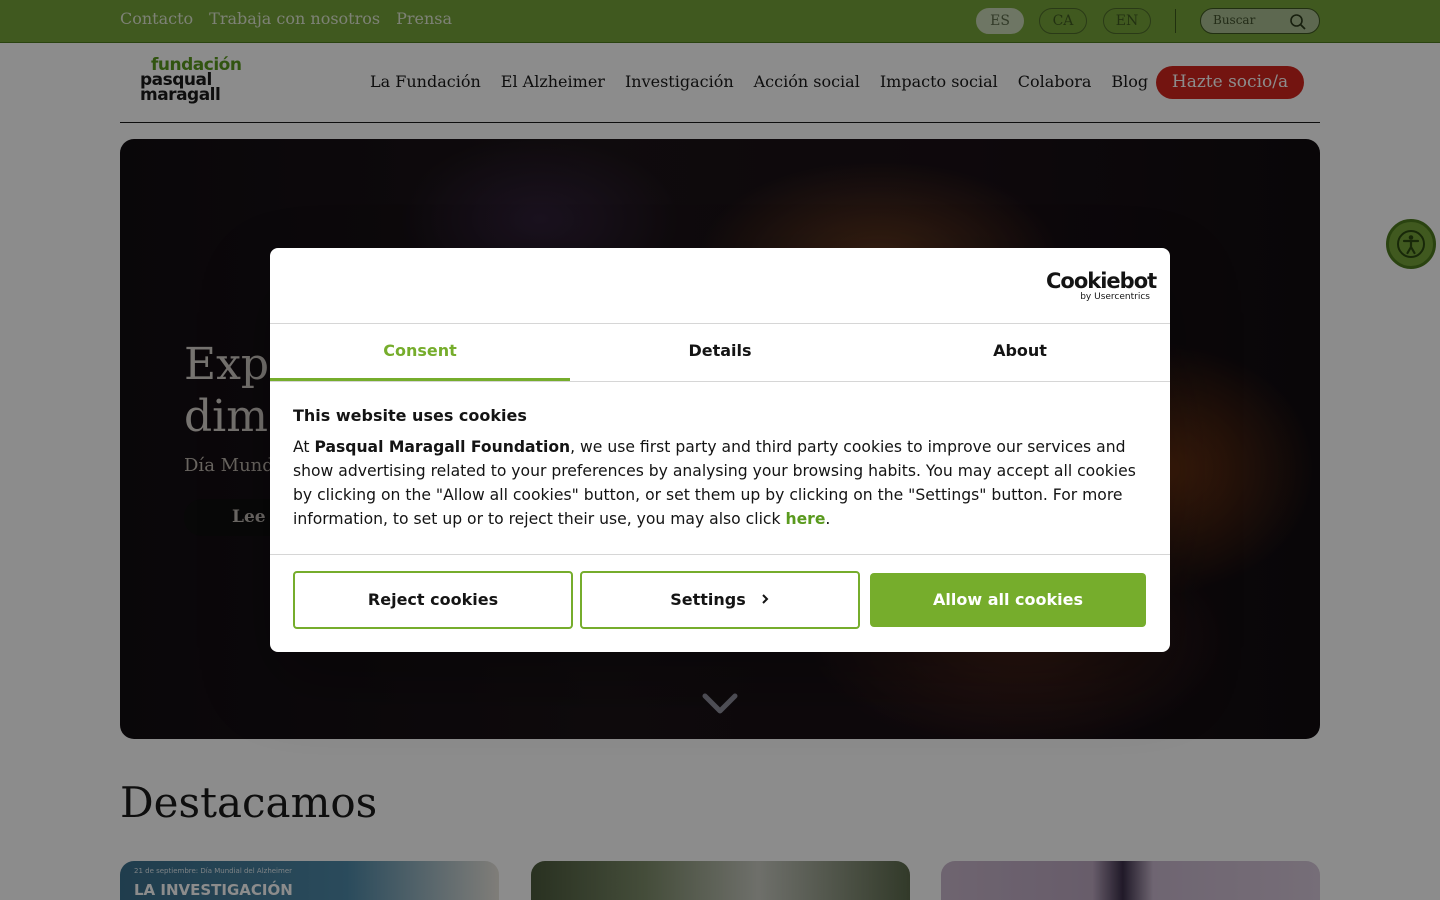  What do you see at coordinates (828, 519) in the screenshot?
I see `text-end: .` at bounding box center [828, 519].